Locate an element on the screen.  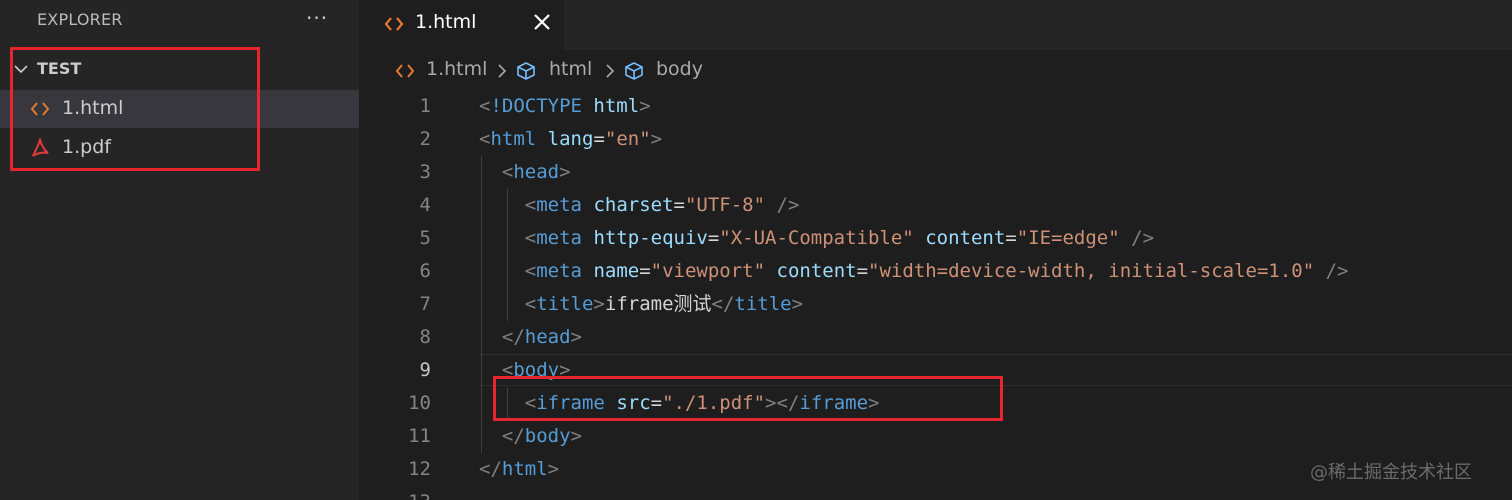
close-icon is located at coordinates (542, 22).